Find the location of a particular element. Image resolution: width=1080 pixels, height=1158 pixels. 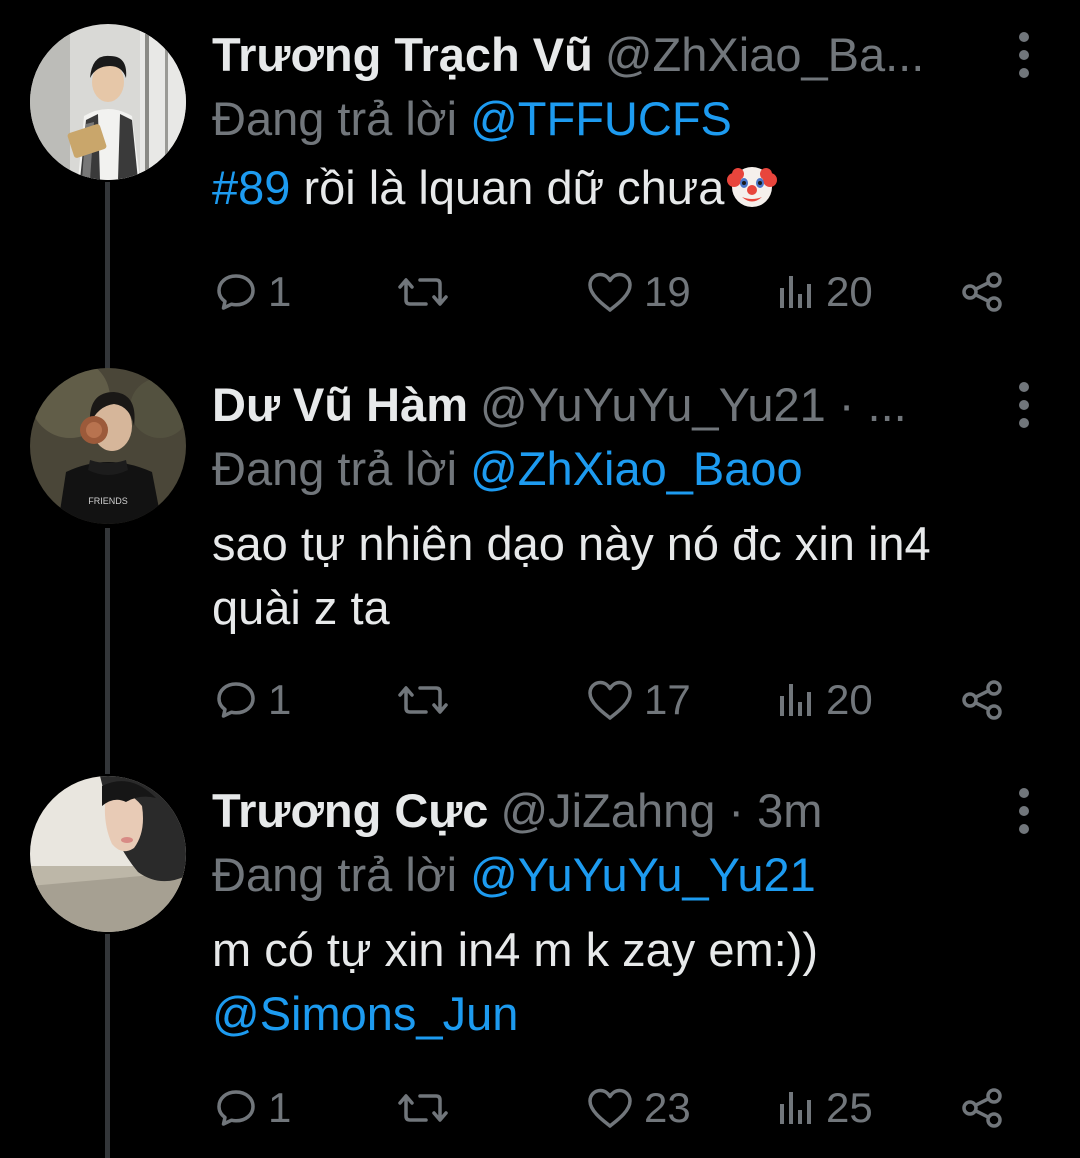

tweet-text-line: m có tự xin in4 m k zay em:)) is located at coordinates (515, 949).